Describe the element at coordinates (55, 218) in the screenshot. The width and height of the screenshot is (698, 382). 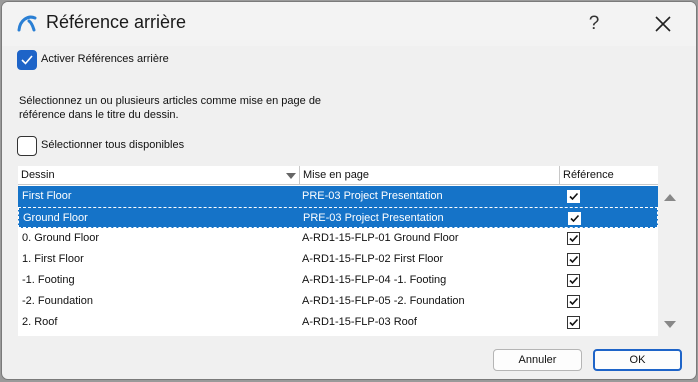
I see `cell-dessin: Ground Floor` at that location.